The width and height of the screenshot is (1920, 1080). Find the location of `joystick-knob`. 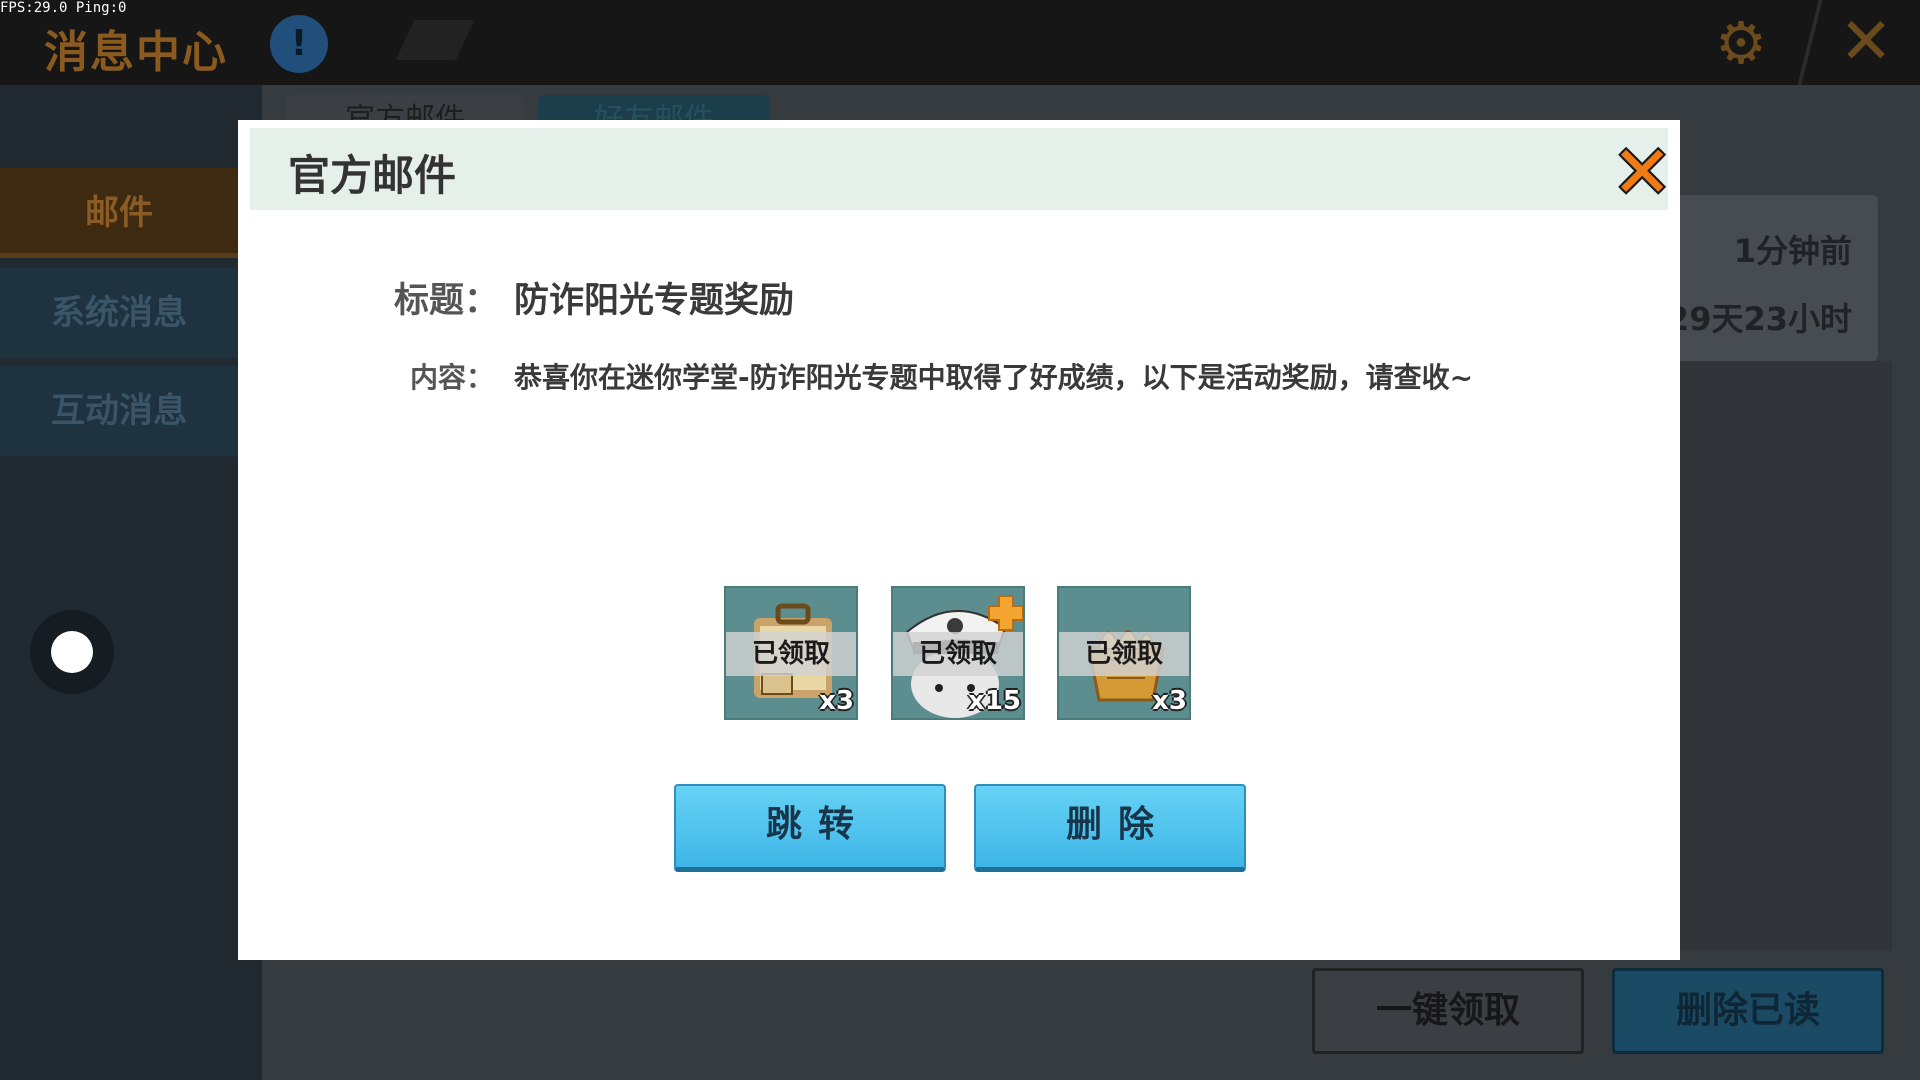

joystick-knob is located at coordinates (72, 652).